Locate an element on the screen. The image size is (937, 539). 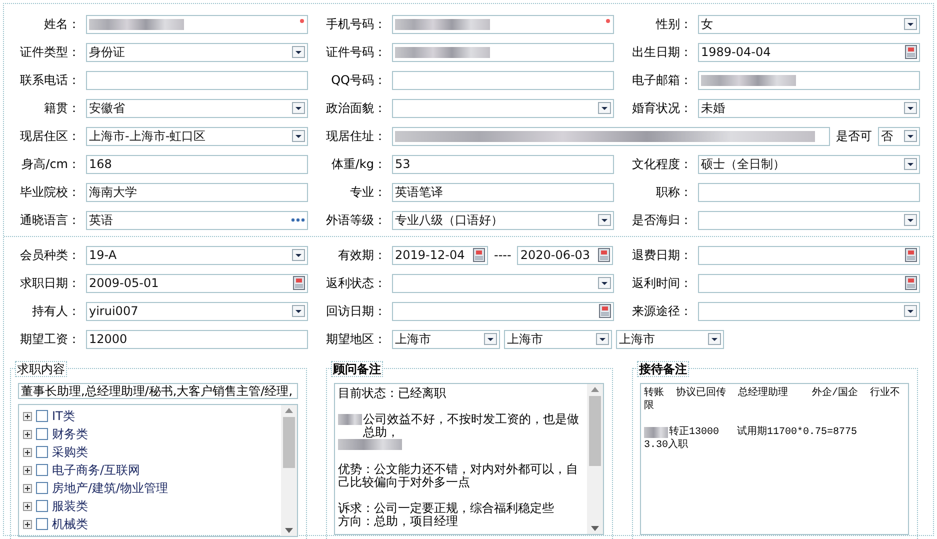
more-icon is located at coordinates (298, 220).